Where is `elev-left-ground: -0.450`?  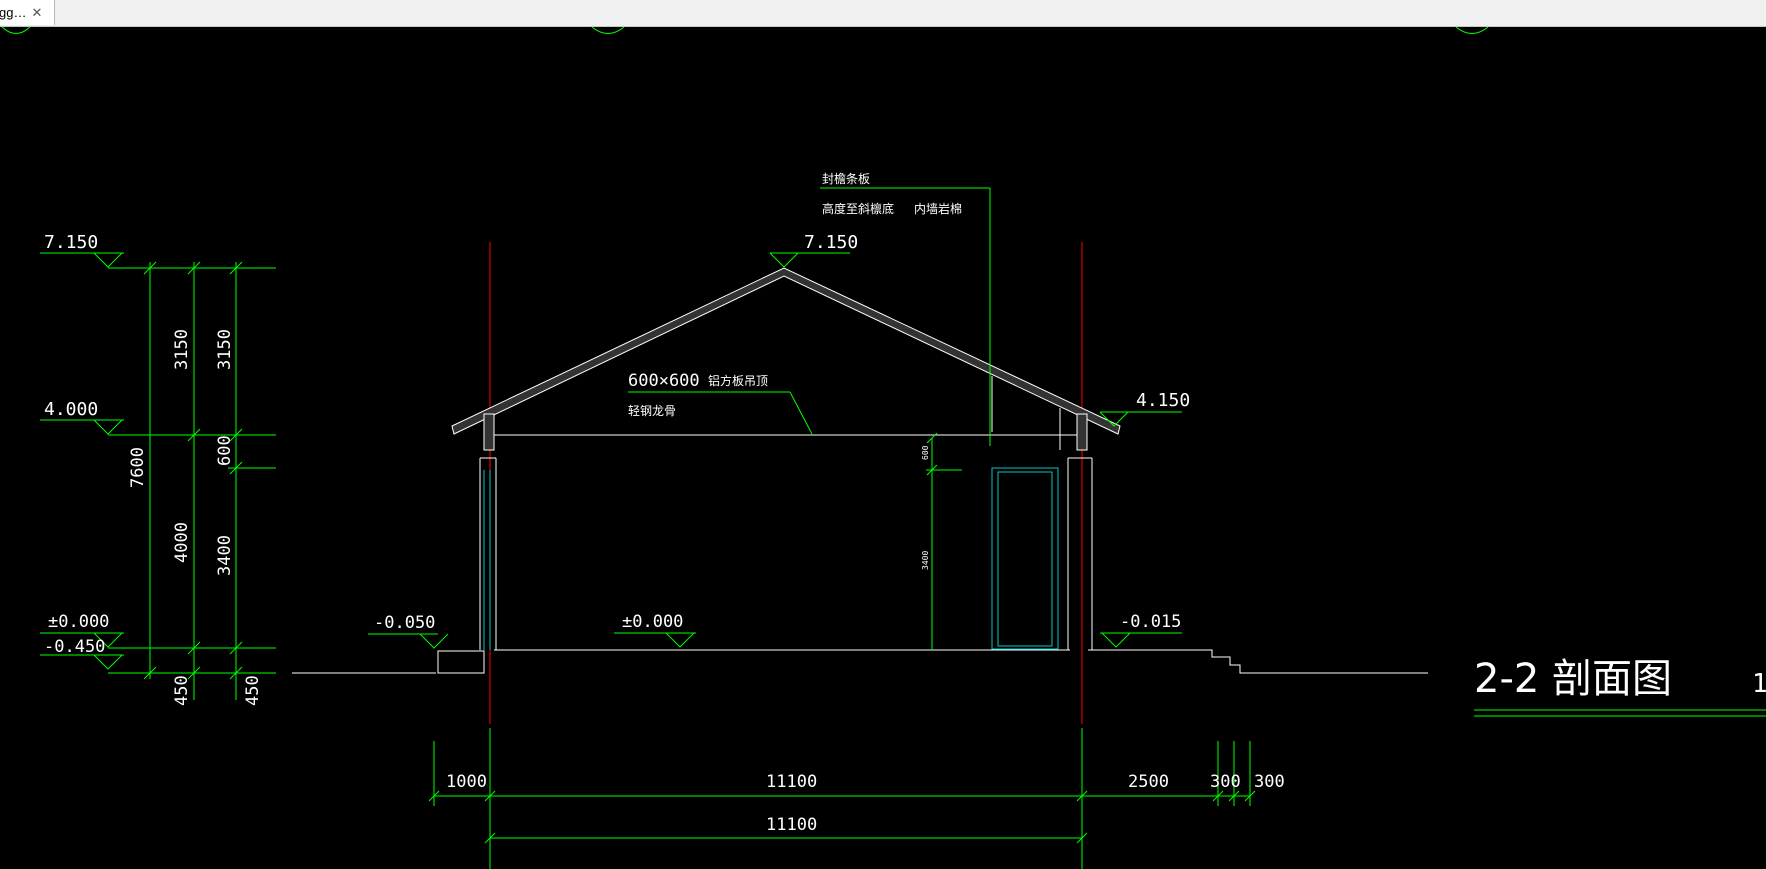
elev-left-ground: -0.450 is located at coordinates (74, 647).